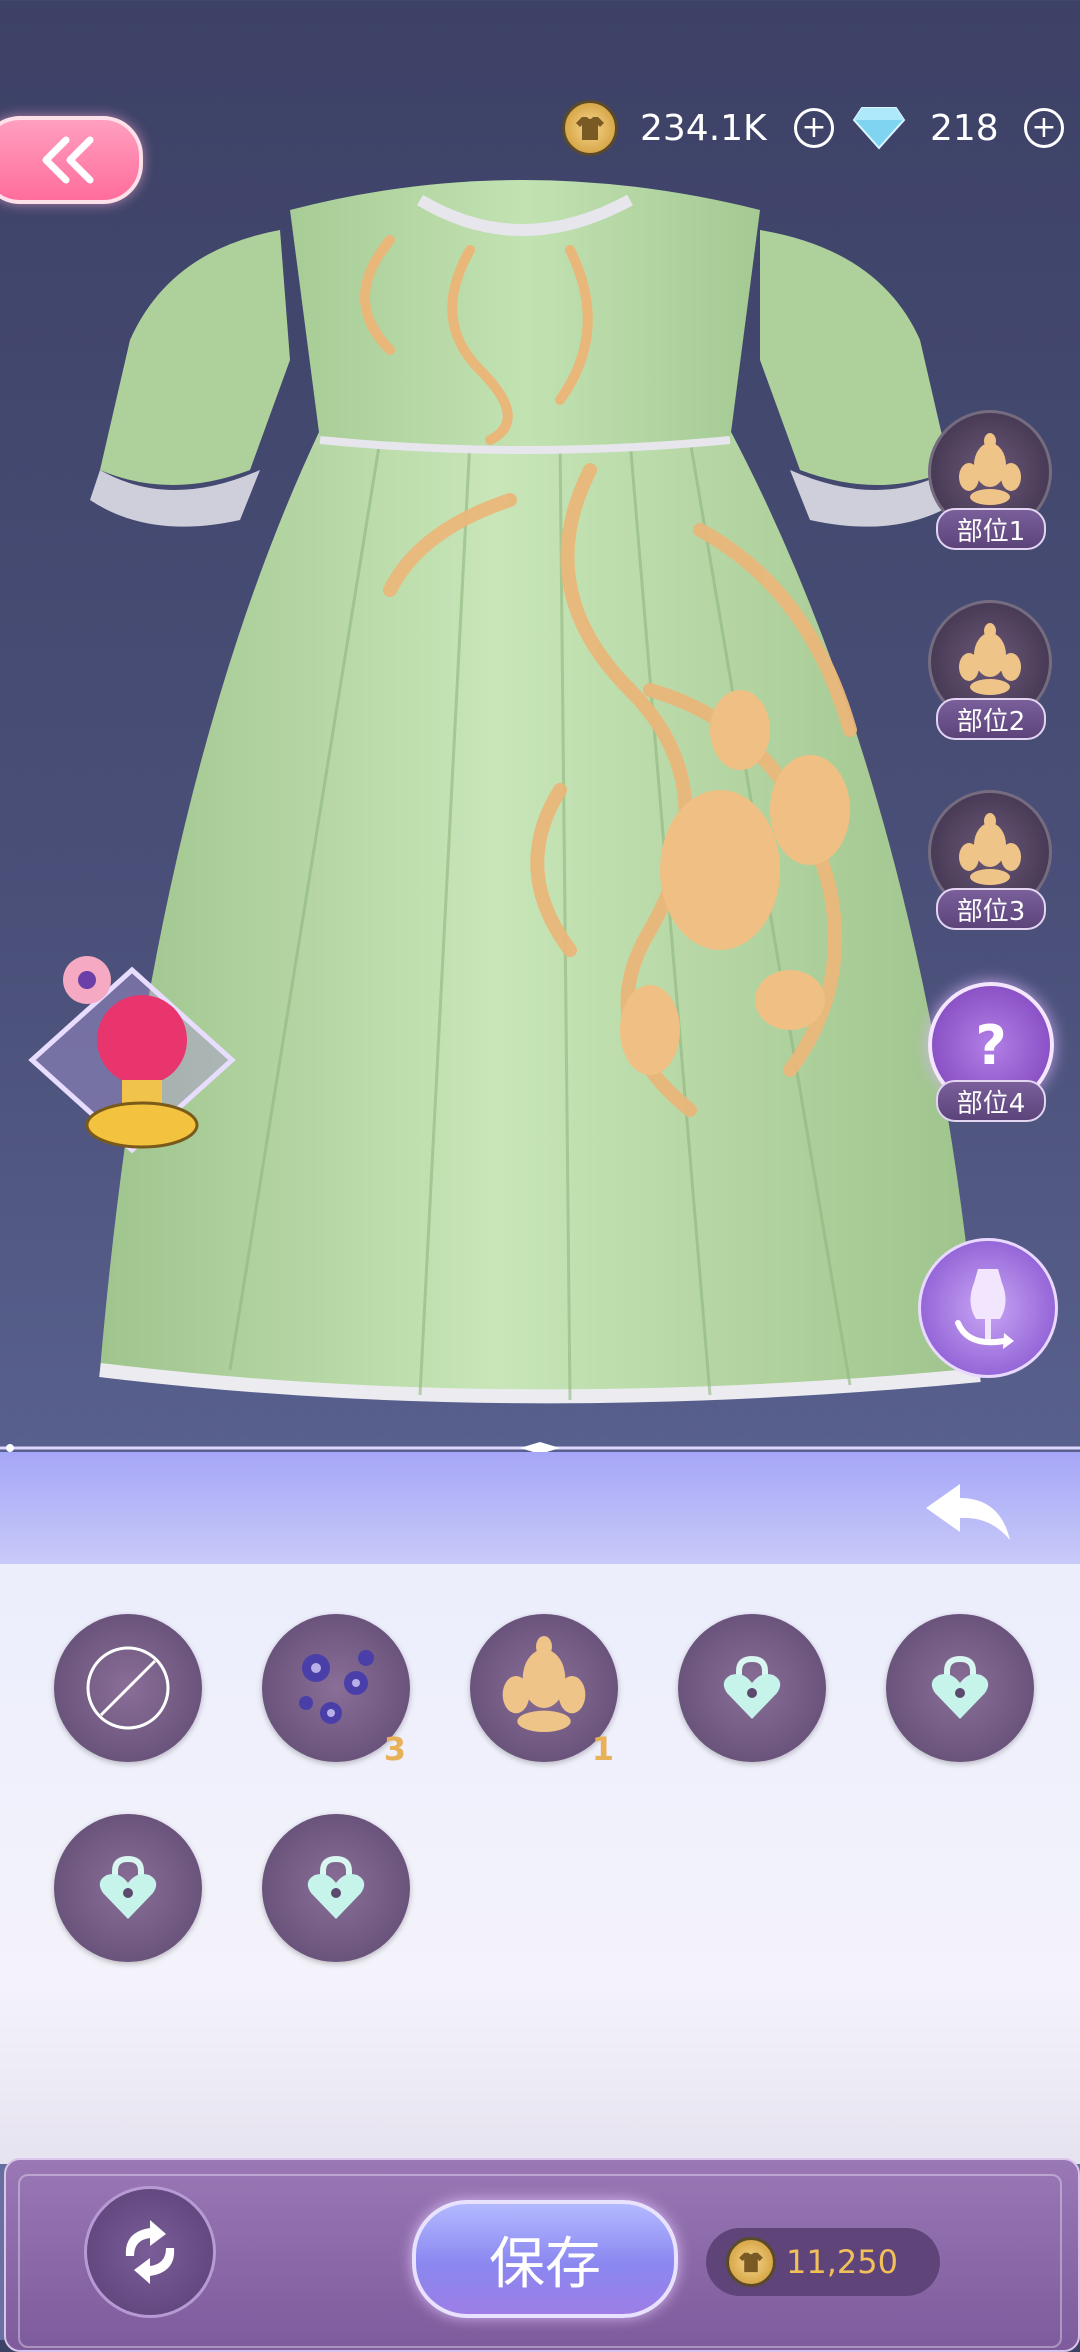  Describe the element at coordinates (545, 2259) in the screenshot. I see `save-button: 保存` at that location.